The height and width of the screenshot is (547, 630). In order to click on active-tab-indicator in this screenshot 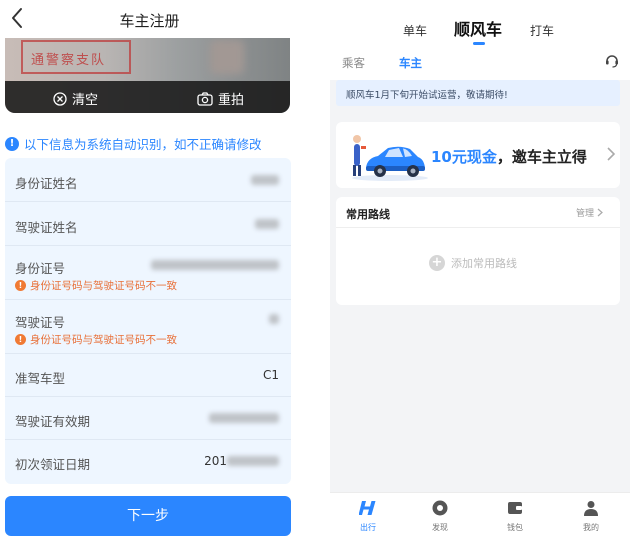, I will do `click(479, 43)`.